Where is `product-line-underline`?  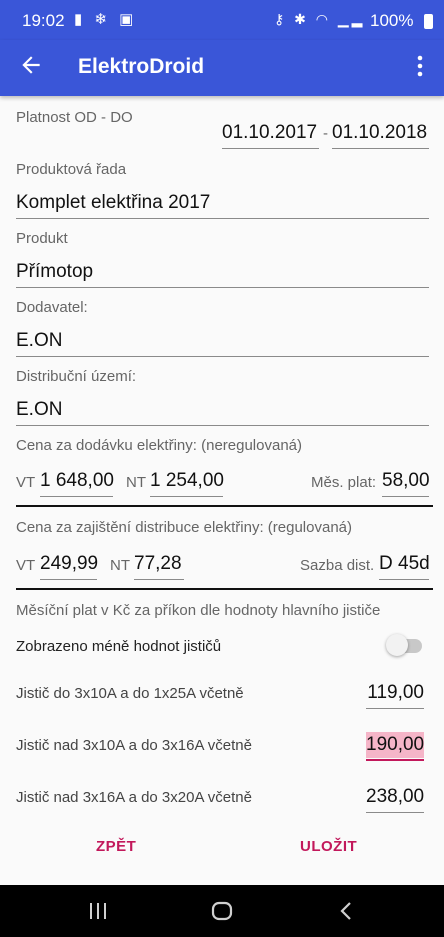
product-line-underline is located at coordinates (222, 218).